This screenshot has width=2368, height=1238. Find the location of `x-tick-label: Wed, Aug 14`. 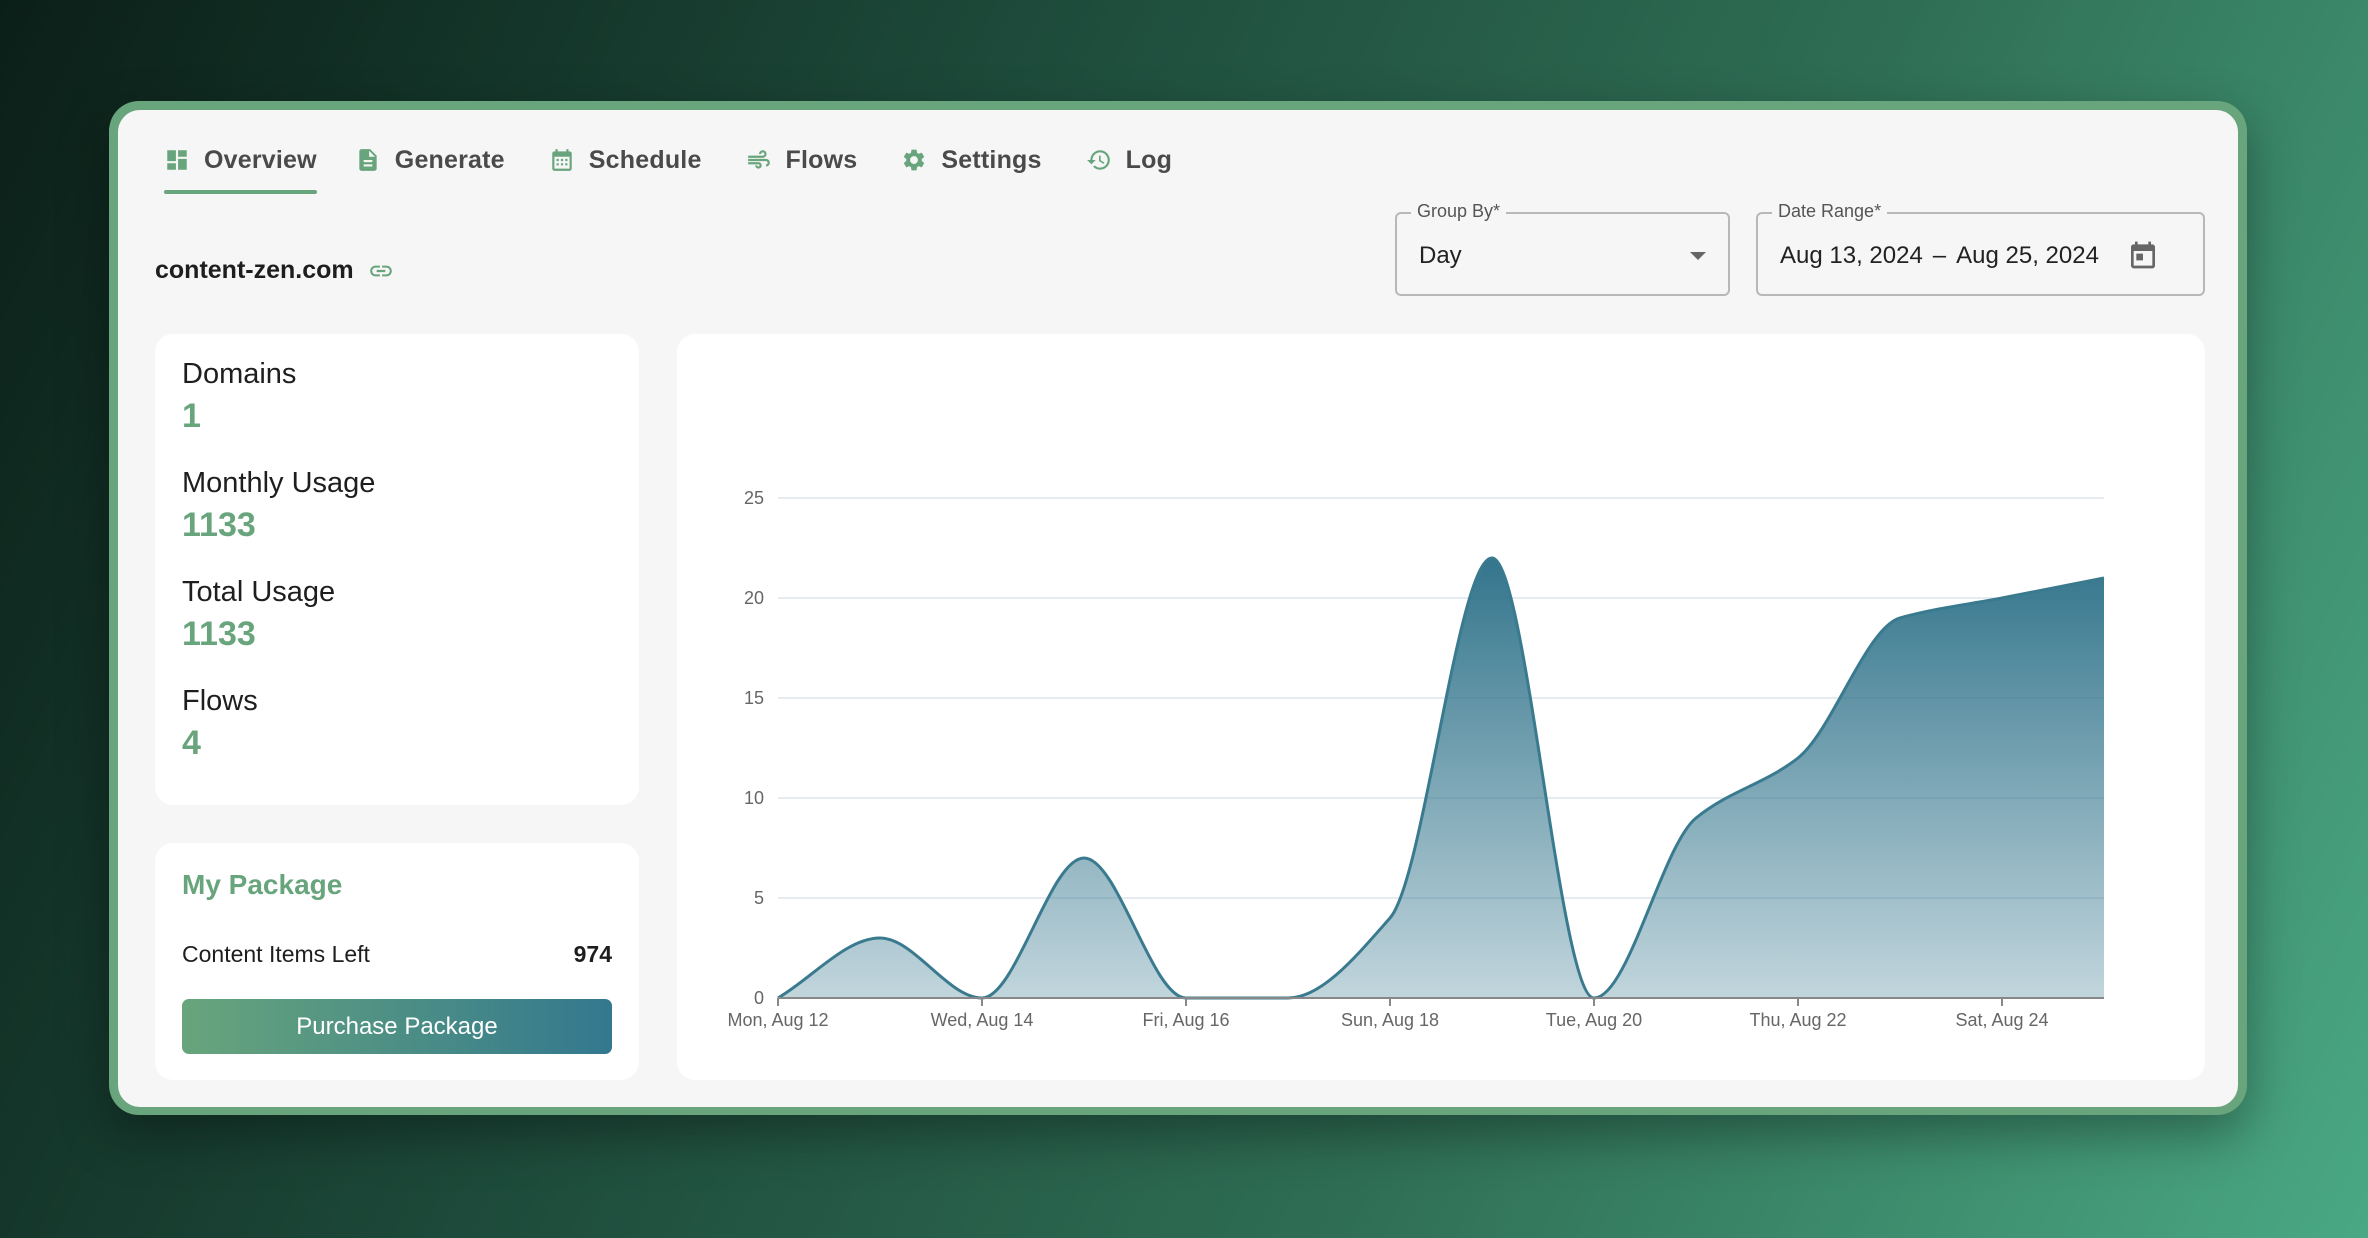

x-tick-label: Wed, Aug 14 is located at coordinates (982, 1020).